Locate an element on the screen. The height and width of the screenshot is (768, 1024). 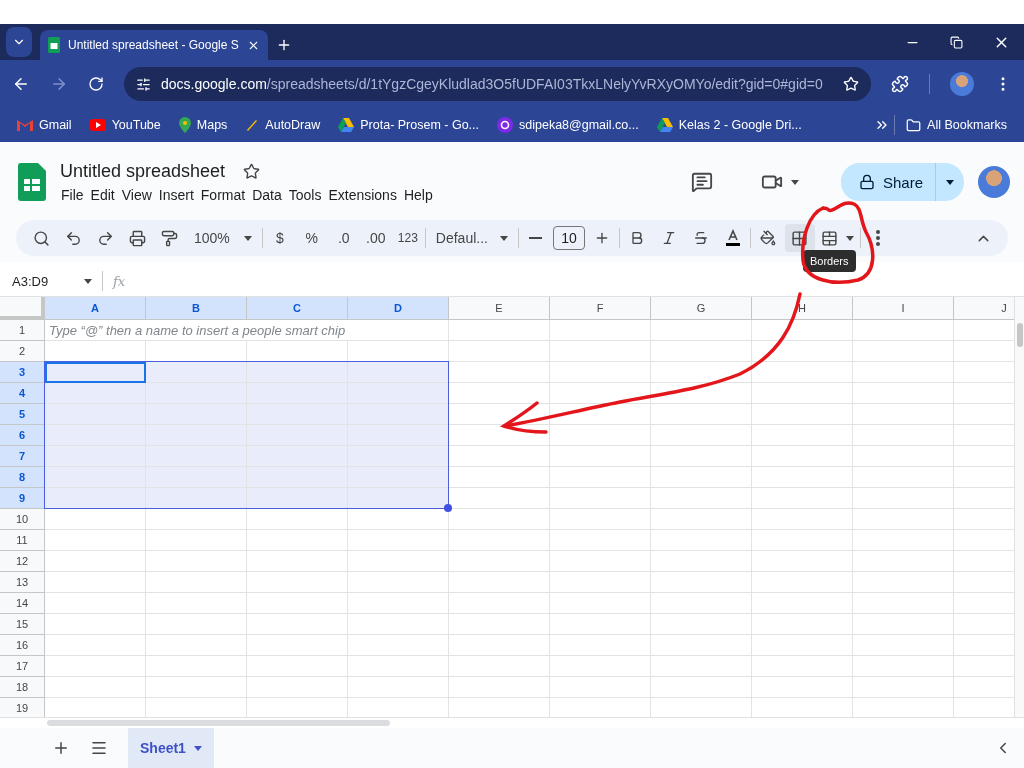
menu-item: Data is located at coordinates (269, 195).